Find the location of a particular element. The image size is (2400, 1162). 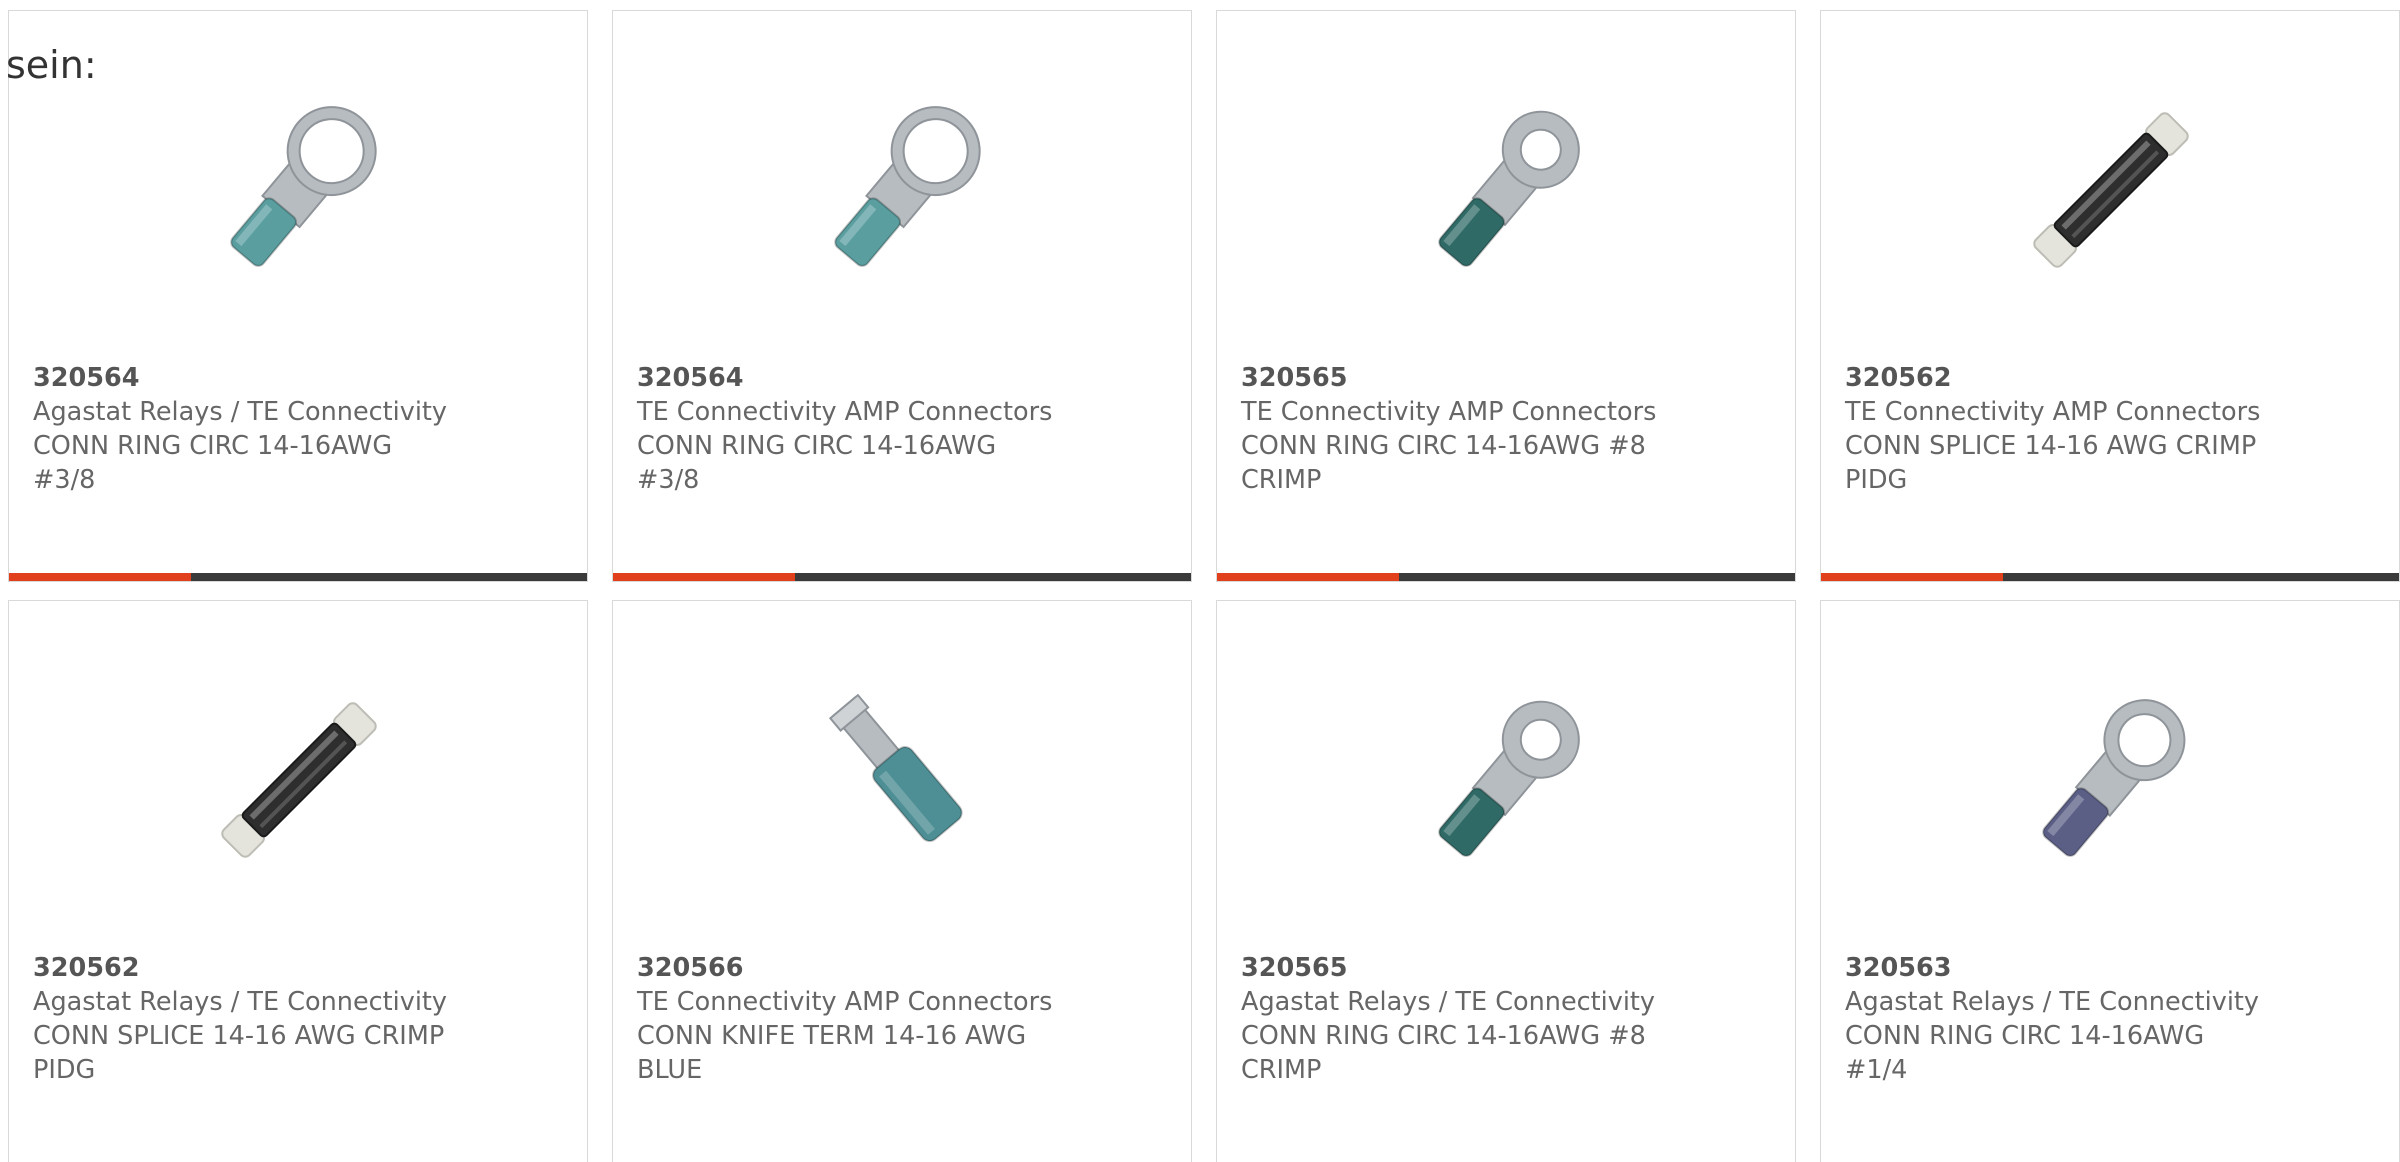

part-number: 320563 is located at coordinates (1898, 968).